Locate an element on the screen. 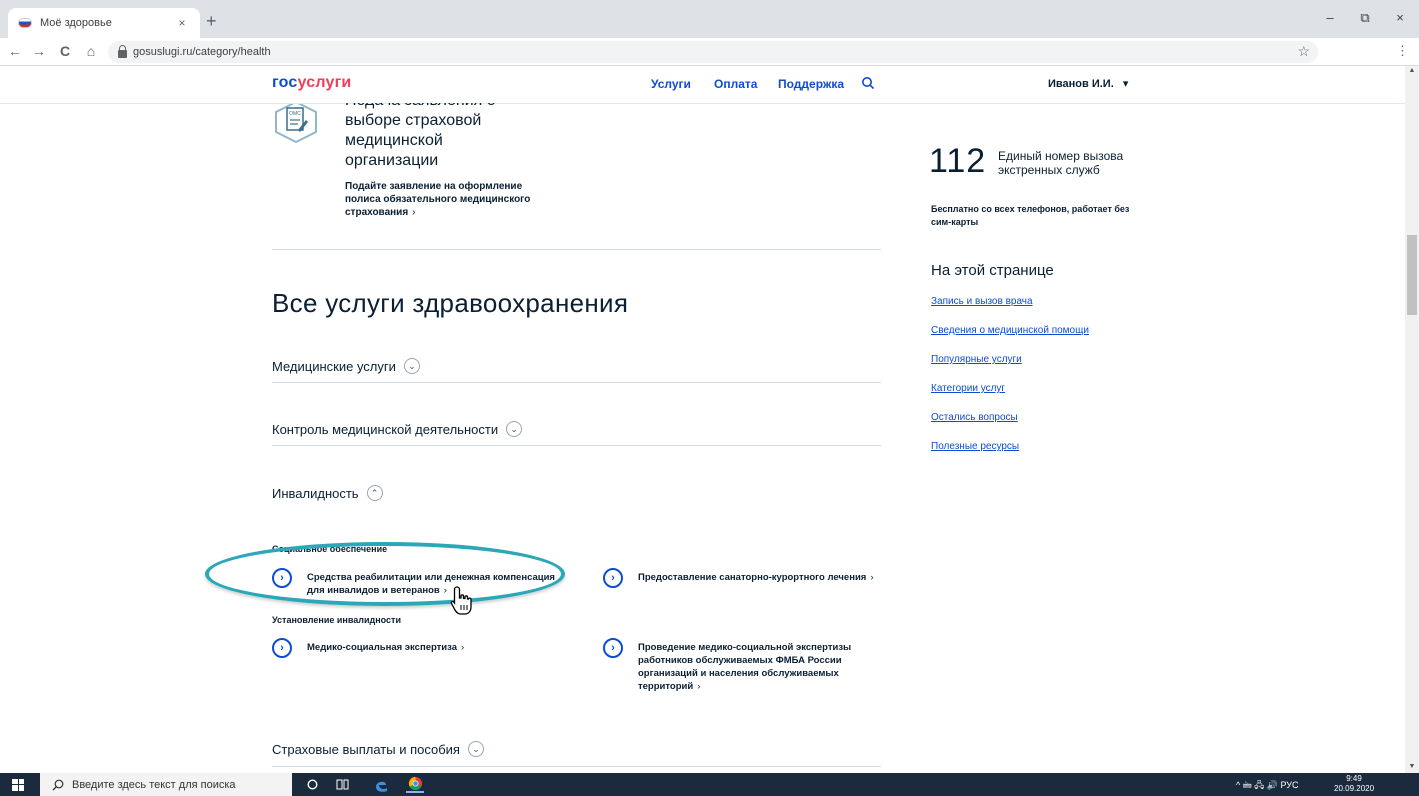 The width and height of the screenshot is (1419, 796). reload-icon: C is located at coordinates (65, 51).